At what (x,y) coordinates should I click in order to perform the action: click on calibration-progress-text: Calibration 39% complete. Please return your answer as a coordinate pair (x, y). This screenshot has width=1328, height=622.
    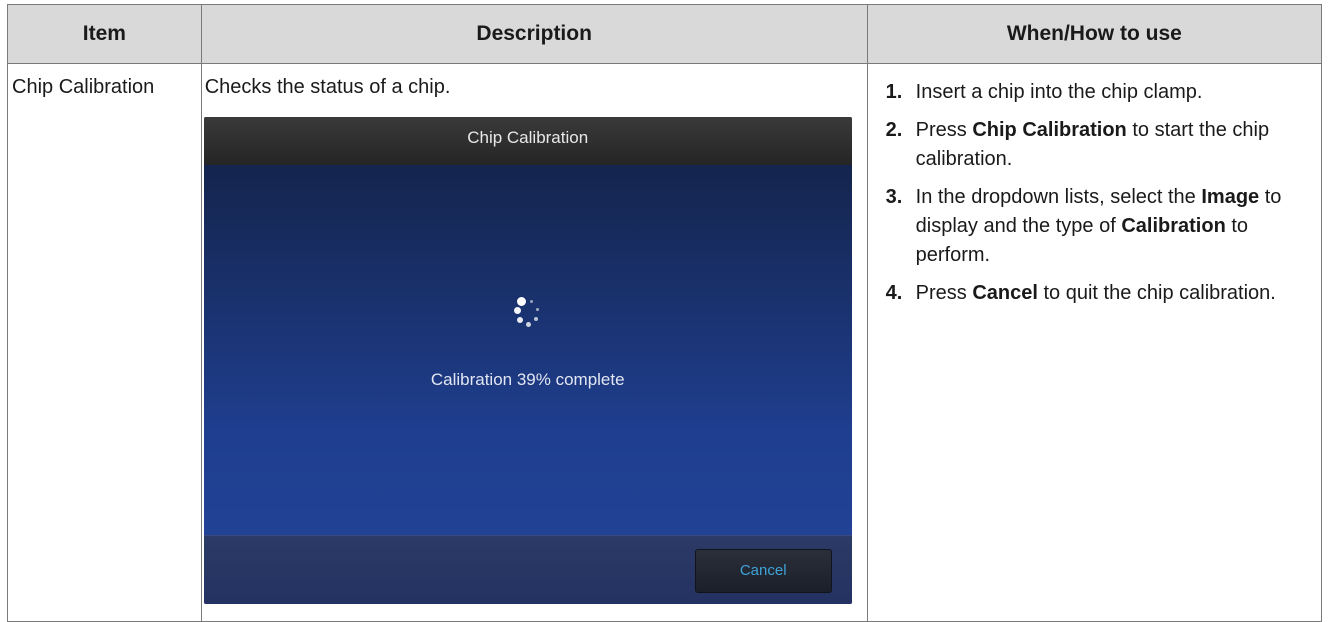
    Looking at the image, I should click on (527, 379).